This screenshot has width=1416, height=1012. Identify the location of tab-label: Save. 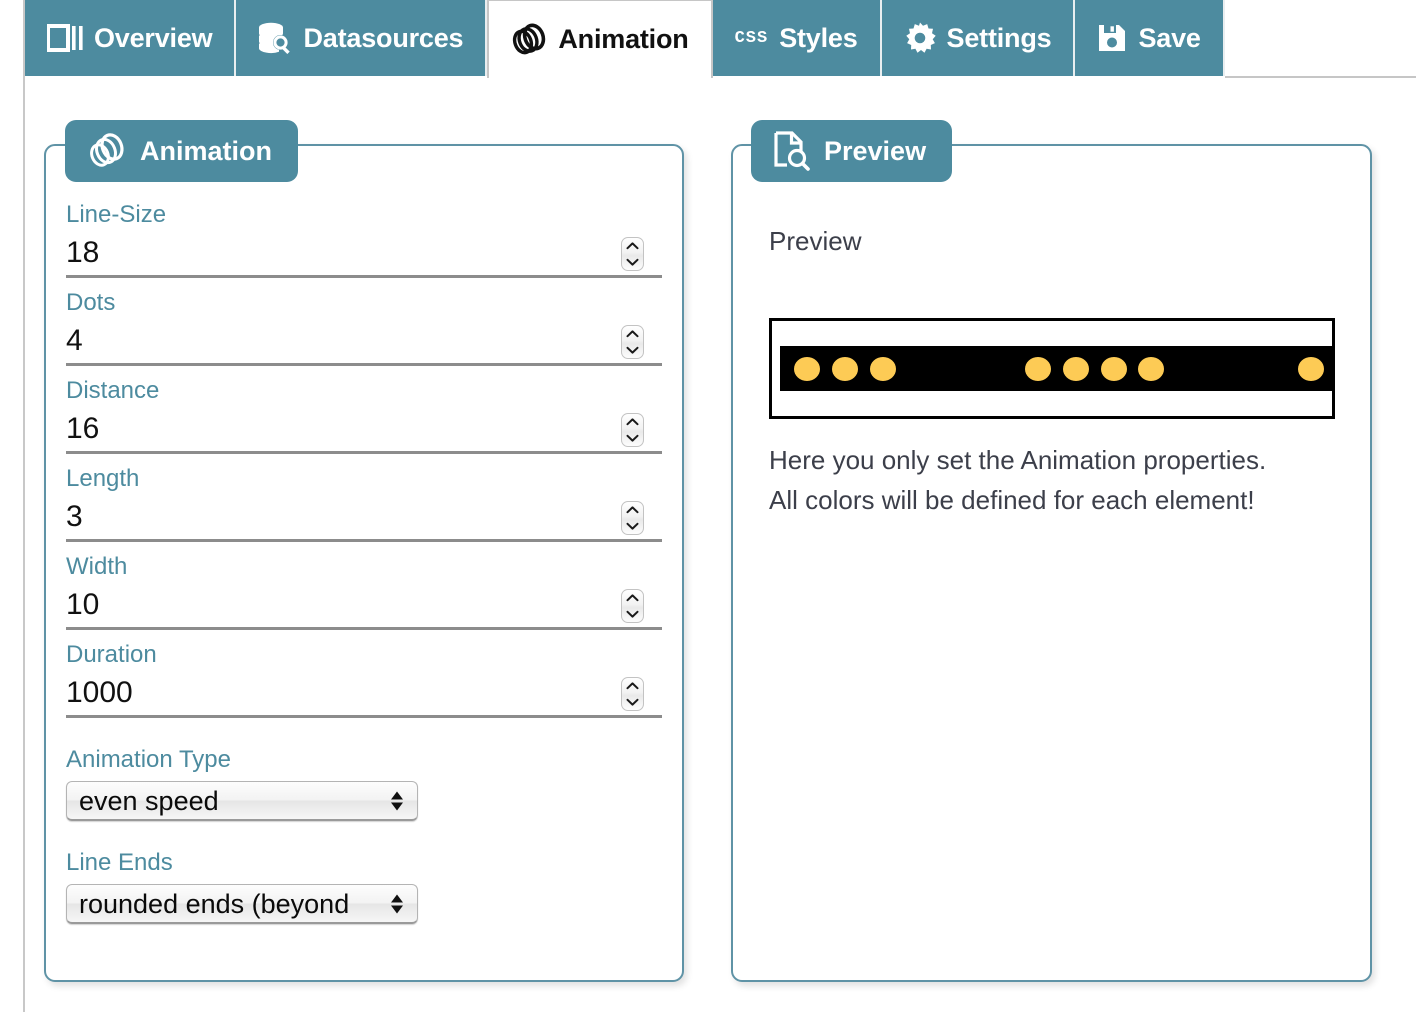
(1169, 37).